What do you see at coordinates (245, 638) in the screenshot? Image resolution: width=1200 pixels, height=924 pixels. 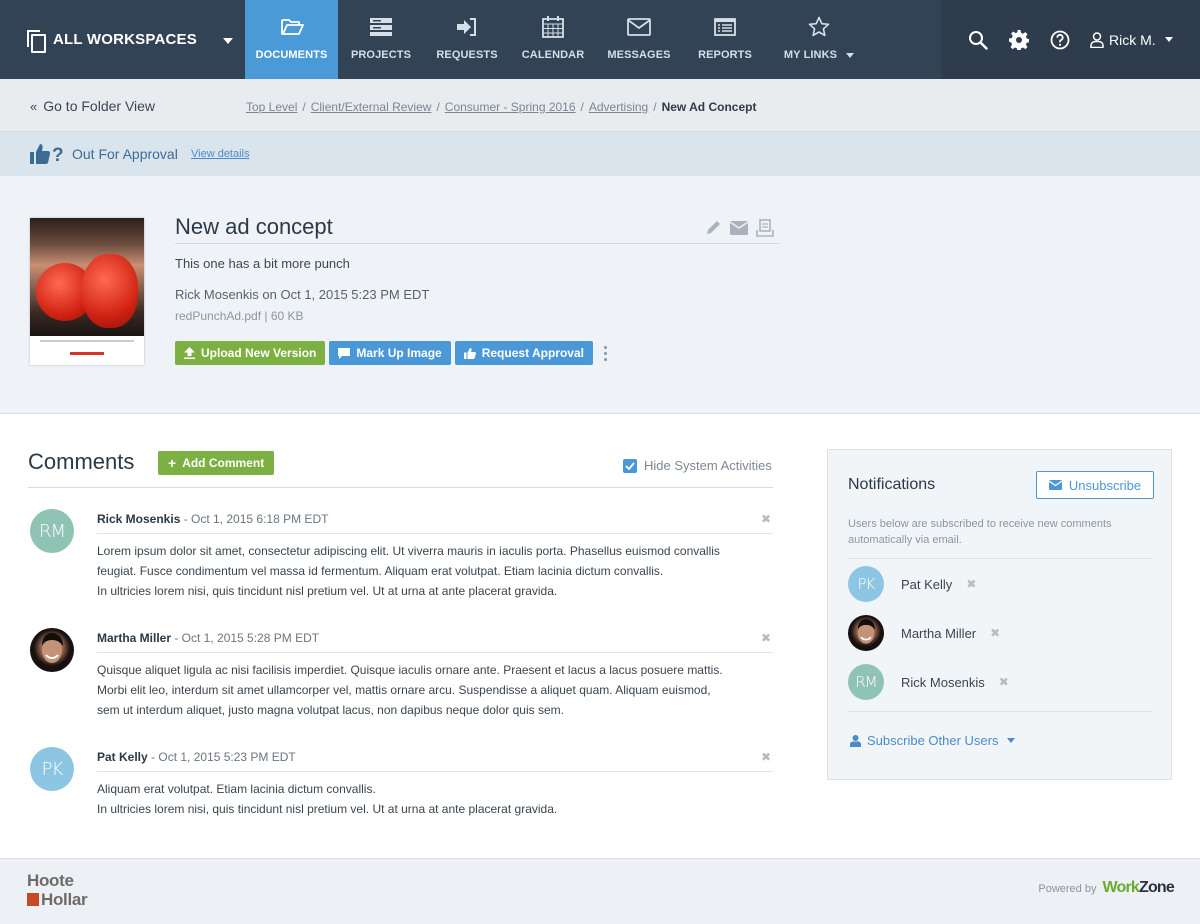 I see `comment-date: - Oct 1, 2015 5:28 PM EDT` at bounding box center [245, 638].